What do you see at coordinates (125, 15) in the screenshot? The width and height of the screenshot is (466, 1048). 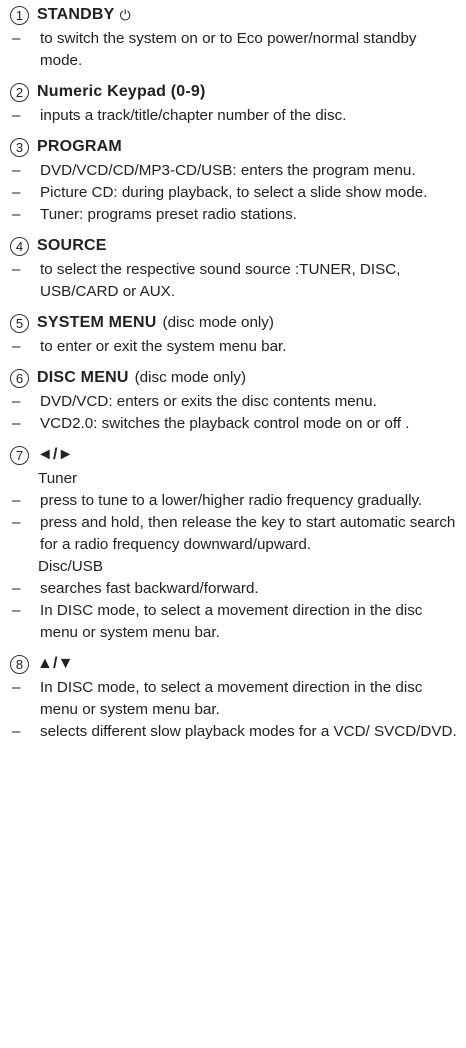 I see `power-icon: ⏻` at bounding box center [125, 15].